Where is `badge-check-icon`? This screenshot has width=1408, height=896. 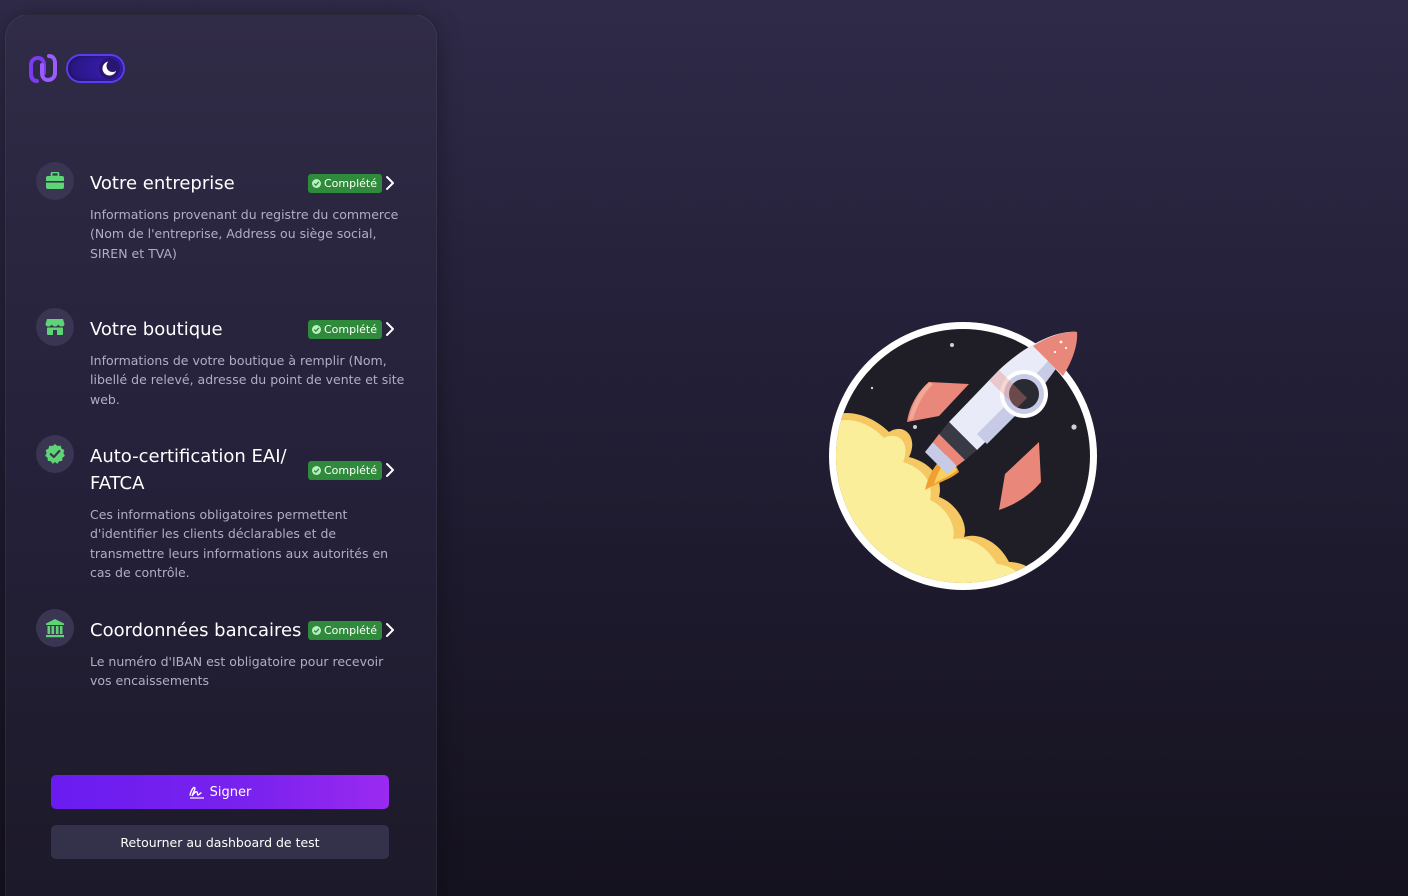
badge-check-icon is located at coordinates (55, 454).